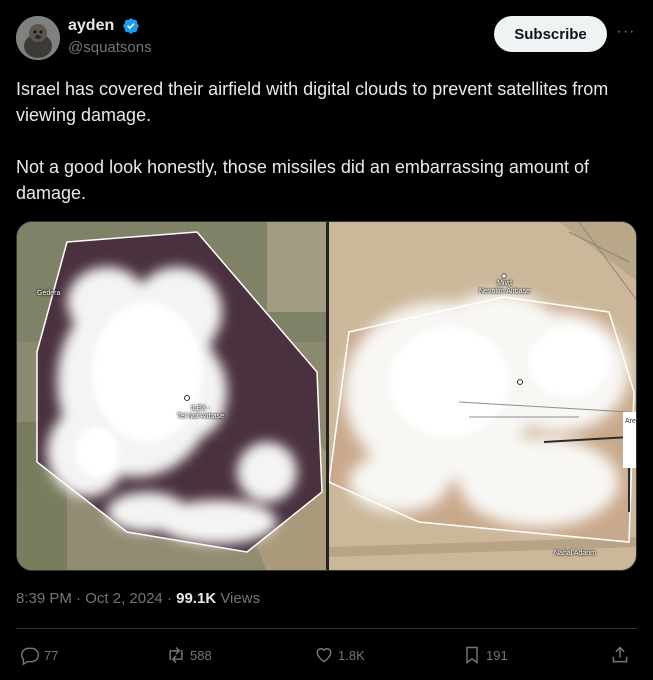  I want to click on tweet-time: 8:39 PM, so click(44, 598).